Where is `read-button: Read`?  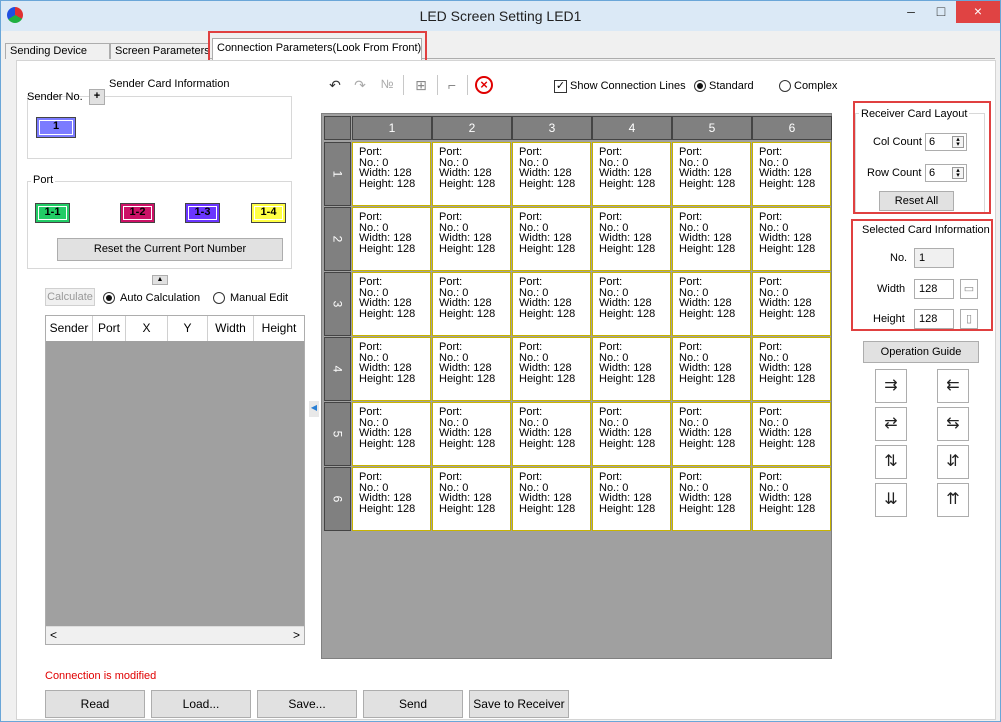
read-button: Read is located at coordinates (95, 704).